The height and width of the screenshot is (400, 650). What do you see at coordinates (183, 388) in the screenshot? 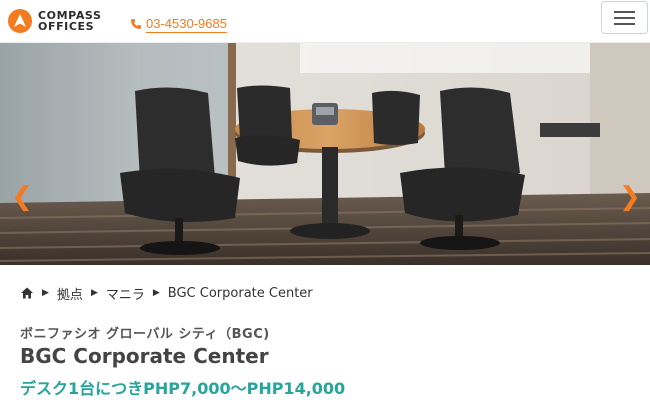
I see `price-range: デスク1台につきPHP7,000～PHP14,000` at bounding box center [183, 388].